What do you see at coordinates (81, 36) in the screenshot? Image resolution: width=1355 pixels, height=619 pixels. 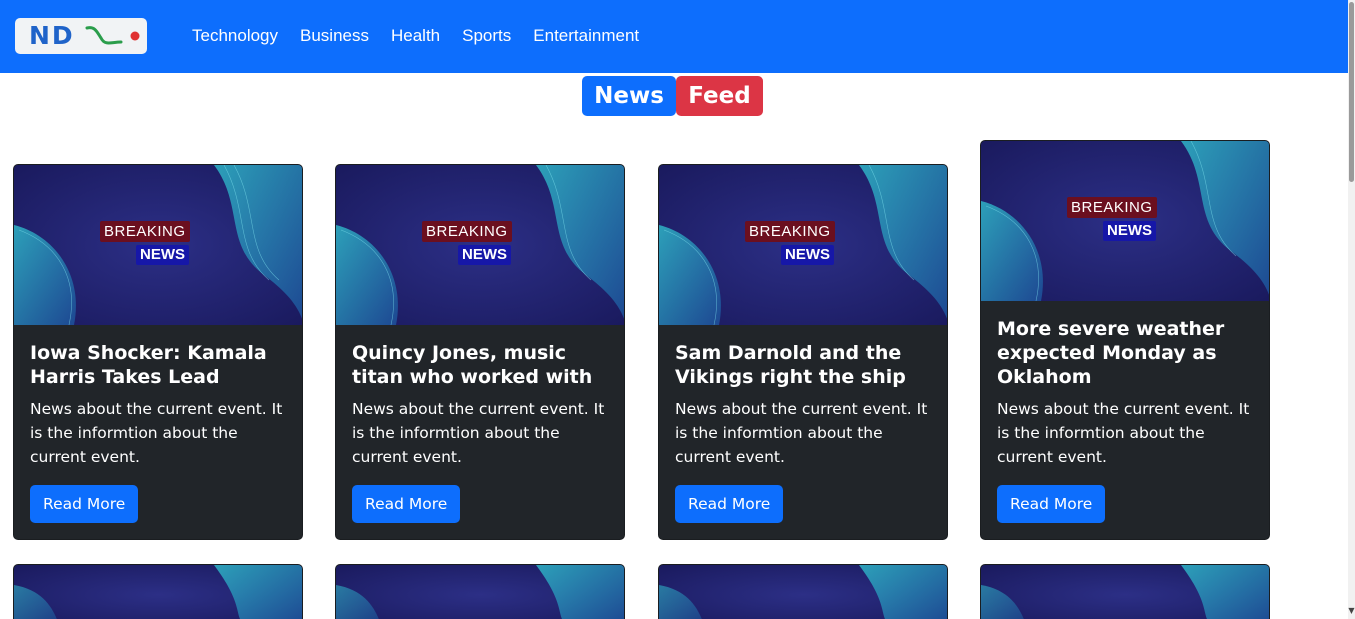 I see `site-logo: ND` at bounding box center [81, 36].